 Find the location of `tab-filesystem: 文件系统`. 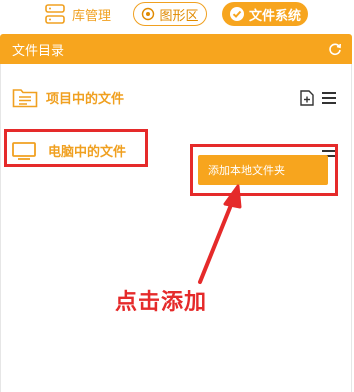

tab-filesystem: 文件系统 is located at coordinates (265, 14).